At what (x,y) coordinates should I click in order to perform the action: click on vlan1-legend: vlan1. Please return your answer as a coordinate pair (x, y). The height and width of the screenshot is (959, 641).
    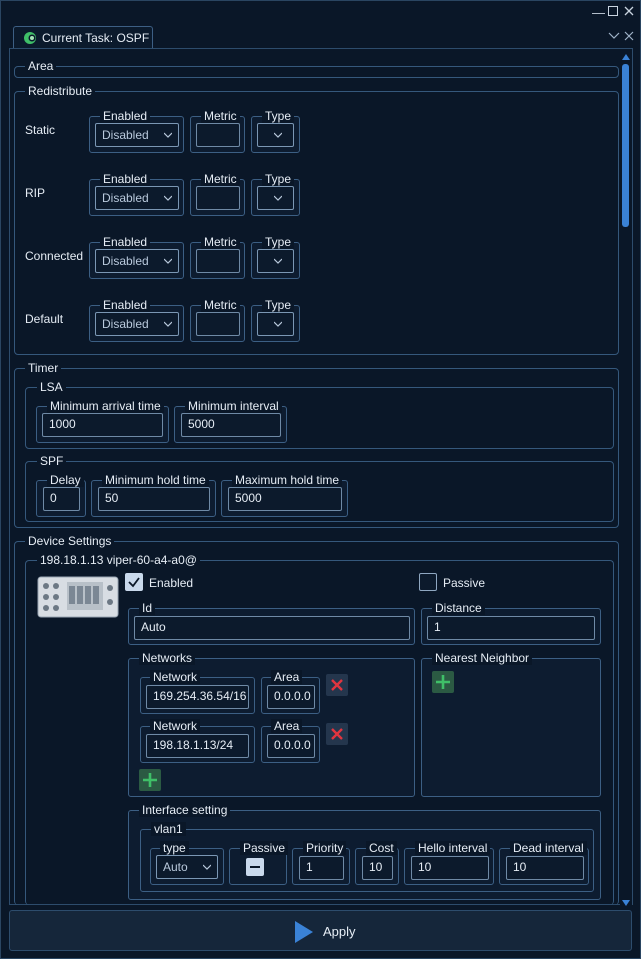
    Looking at the image, I should click on (168, 829).